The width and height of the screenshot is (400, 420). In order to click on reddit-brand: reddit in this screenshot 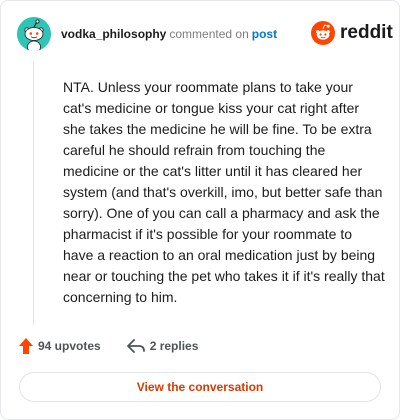, I will do `click(352, 33)`.